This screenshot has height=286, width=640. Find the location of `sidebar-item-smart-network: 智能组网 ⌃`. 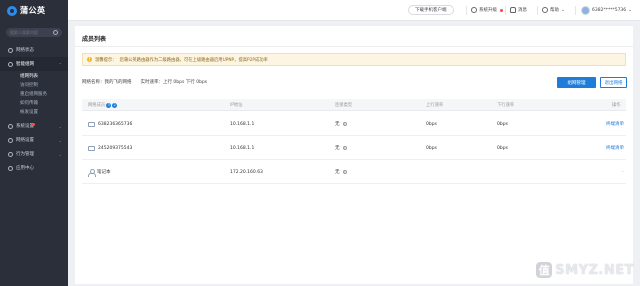

sidebar-item-smart-network: 智能组网 ⌃ is located at coordinates (34, 64).